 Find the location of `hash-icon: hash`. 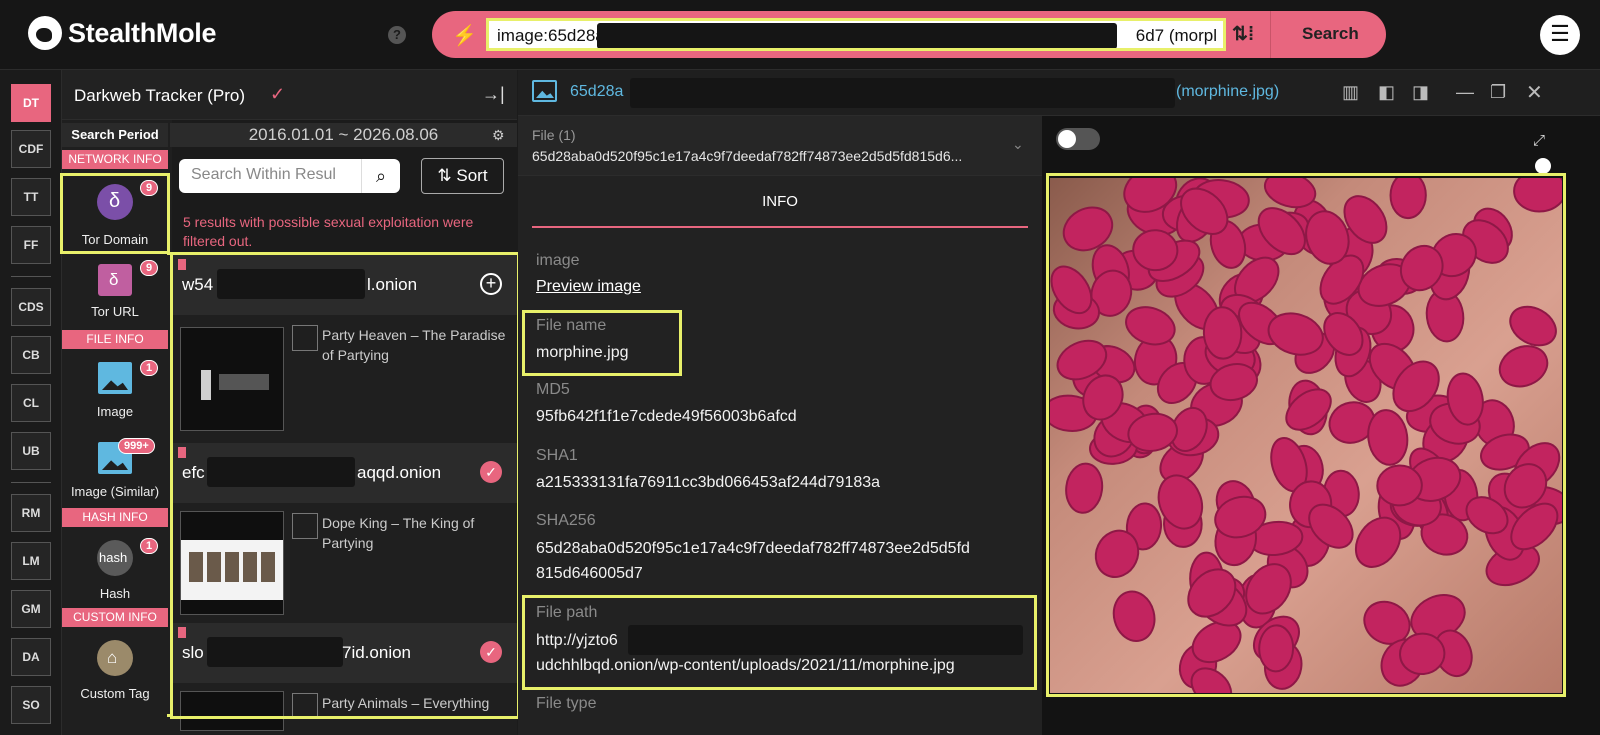

hash-icon: hash is located at coordinates (115, 558).